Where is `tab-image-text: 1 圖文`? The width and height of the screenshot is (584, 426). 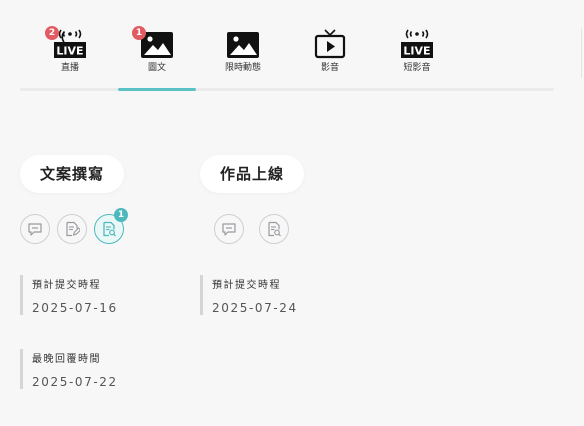 tab-image-text: 1 圖文 is located at coordinates (157, 50).